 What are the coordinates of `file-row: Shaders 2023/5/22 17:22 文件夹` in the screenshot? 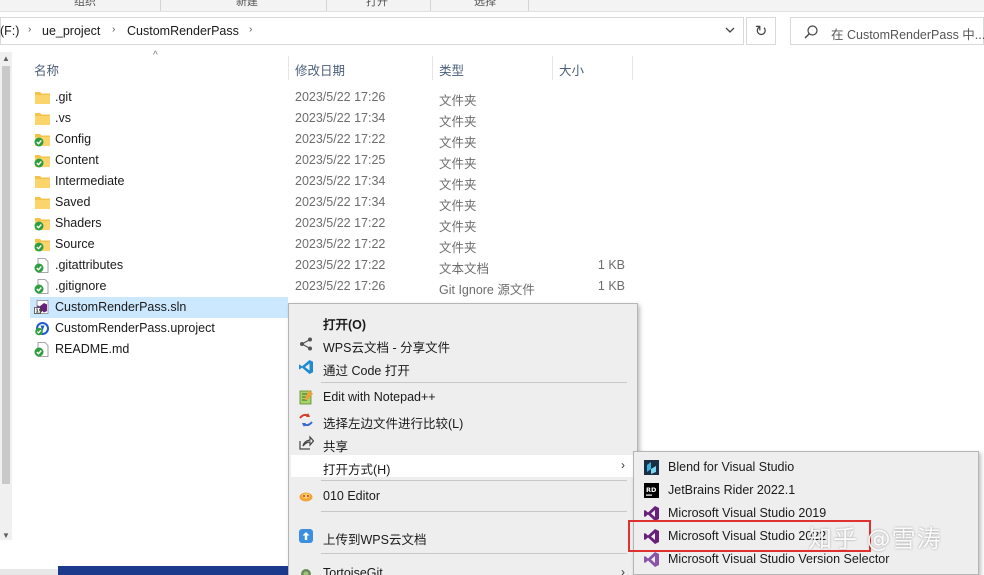 It's located at (331, 223).